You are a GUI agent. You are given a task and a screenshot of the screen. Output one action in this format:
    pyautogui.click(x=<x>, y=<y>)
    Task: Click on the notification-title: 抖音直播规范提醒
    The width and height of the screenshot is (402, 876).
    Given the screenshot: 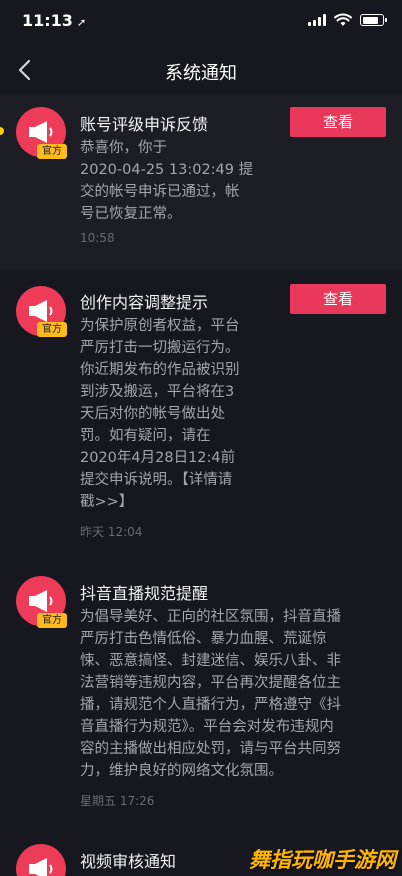 What is the action you would take?
    pyautogui.click(x=144, y=593)
    